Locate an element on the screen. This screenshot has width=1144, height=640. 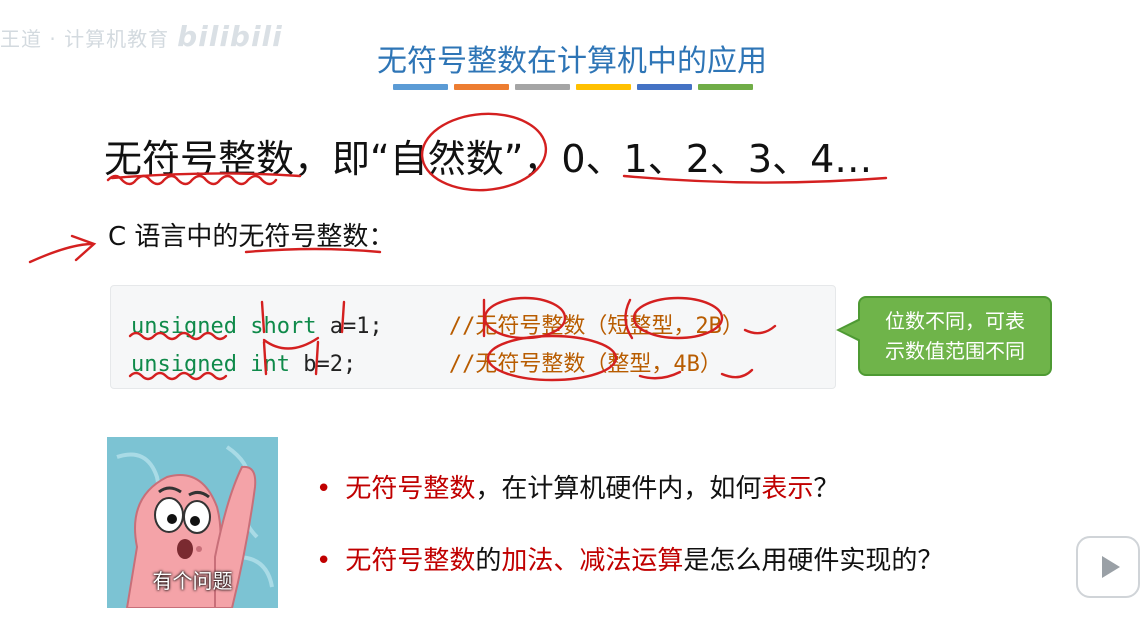
code-type: int is located at coordinates (270, 364).